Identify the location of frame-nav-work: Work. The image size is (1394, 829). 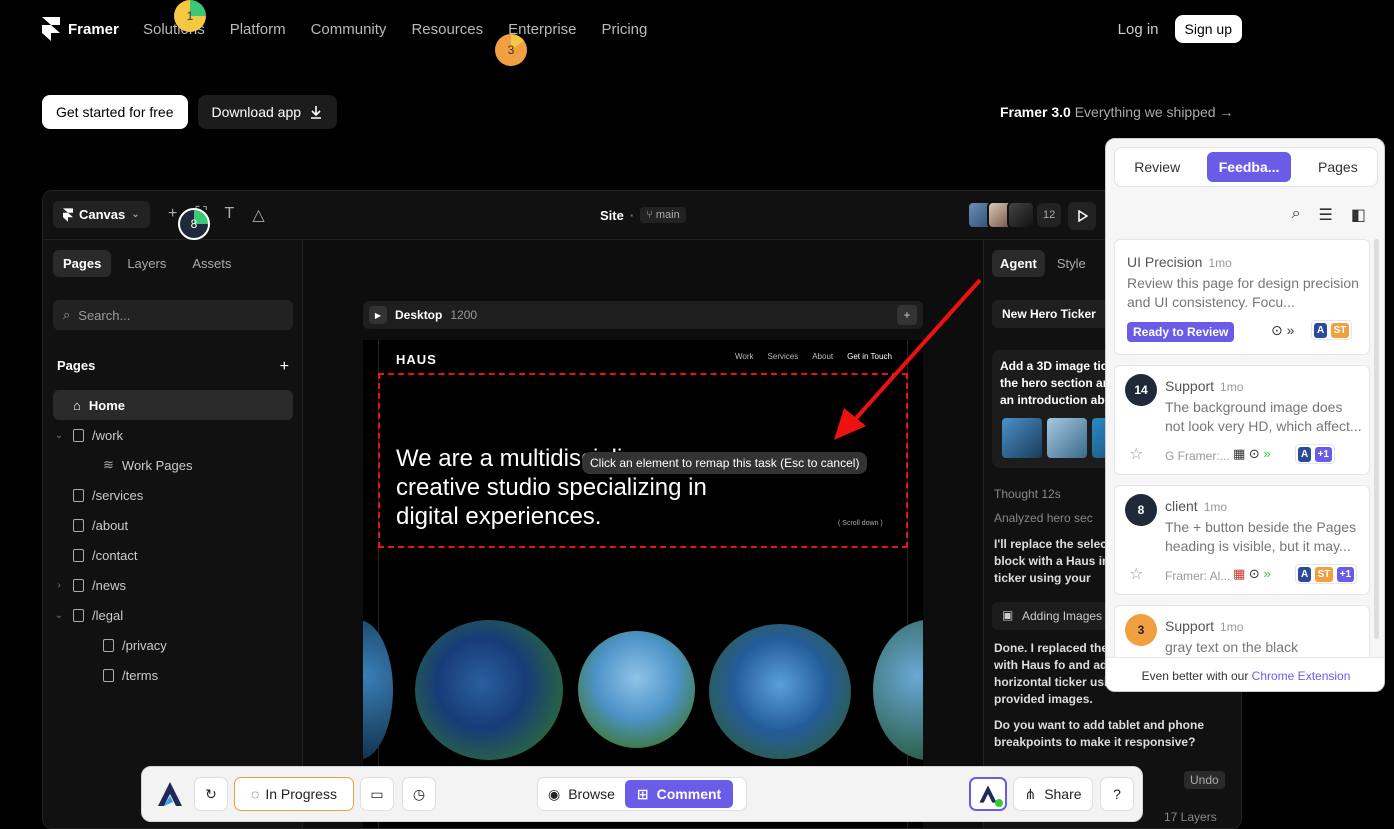
(744, 356).